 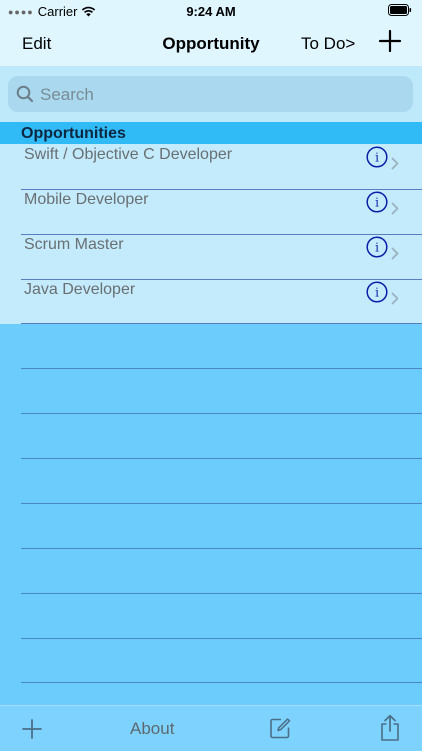 I want to click on list-item-label: Scrum Master, so click(x=74, y=244).